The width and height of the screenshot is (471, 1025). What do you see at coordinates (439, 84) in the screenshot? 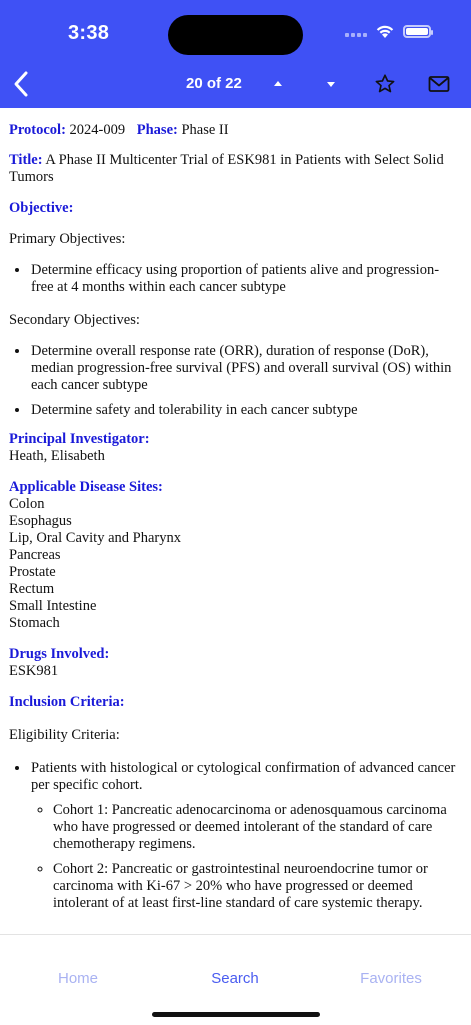
I see `email-icon` at bounding box center [439, 84].